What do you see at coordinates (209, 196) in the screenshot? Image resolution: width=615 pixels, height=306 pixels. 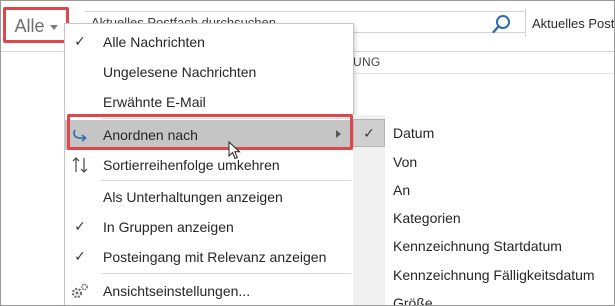 I see `menu-item-als-unterhaltungen: Als Unterhaltungen anzeigen` at bounding box center [209, 196].